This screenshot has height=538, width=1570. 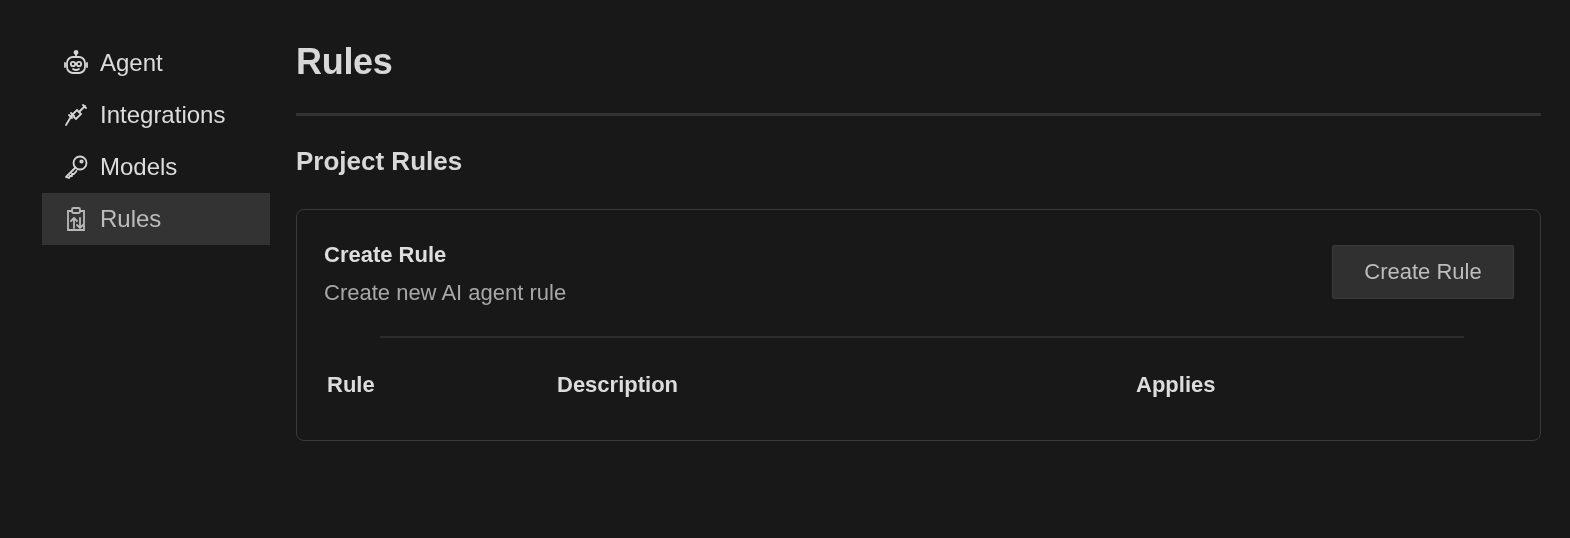 What do you see at coordinates (1176, 385) in the screenshot?
I see `column-header: Applies` at bounding box center [1176, 385].